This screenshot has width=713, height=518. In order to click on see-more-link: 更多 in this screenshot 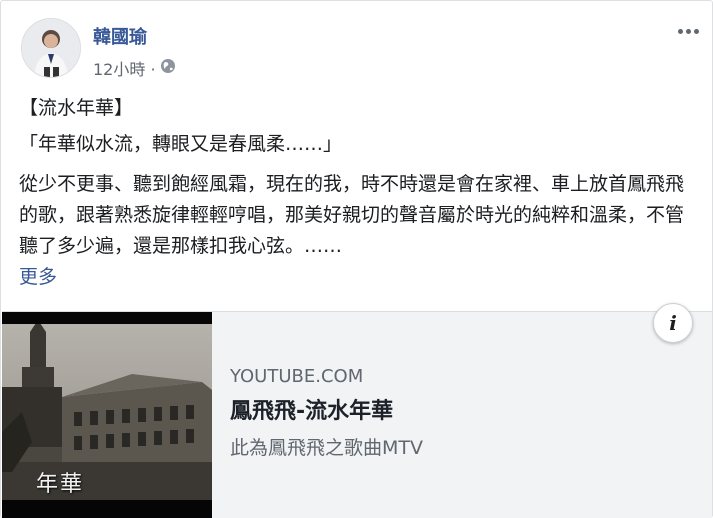, I will do `click(38, 277)`.